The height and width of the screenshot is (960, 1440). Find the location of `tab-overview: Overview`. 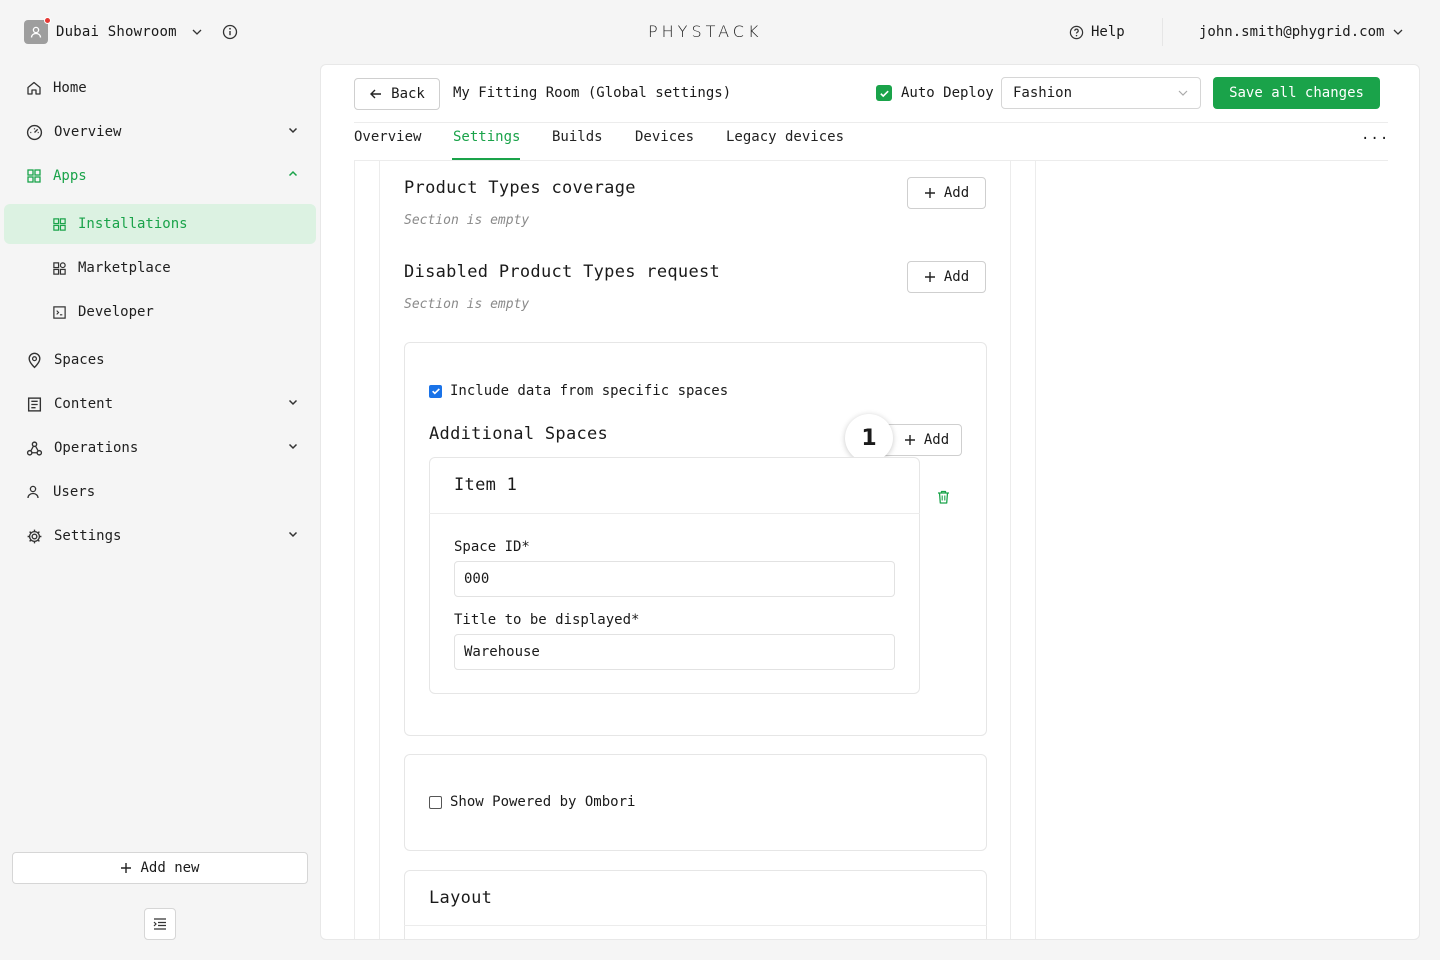

tab-overview: Overview is located at coordinates (387, 137).